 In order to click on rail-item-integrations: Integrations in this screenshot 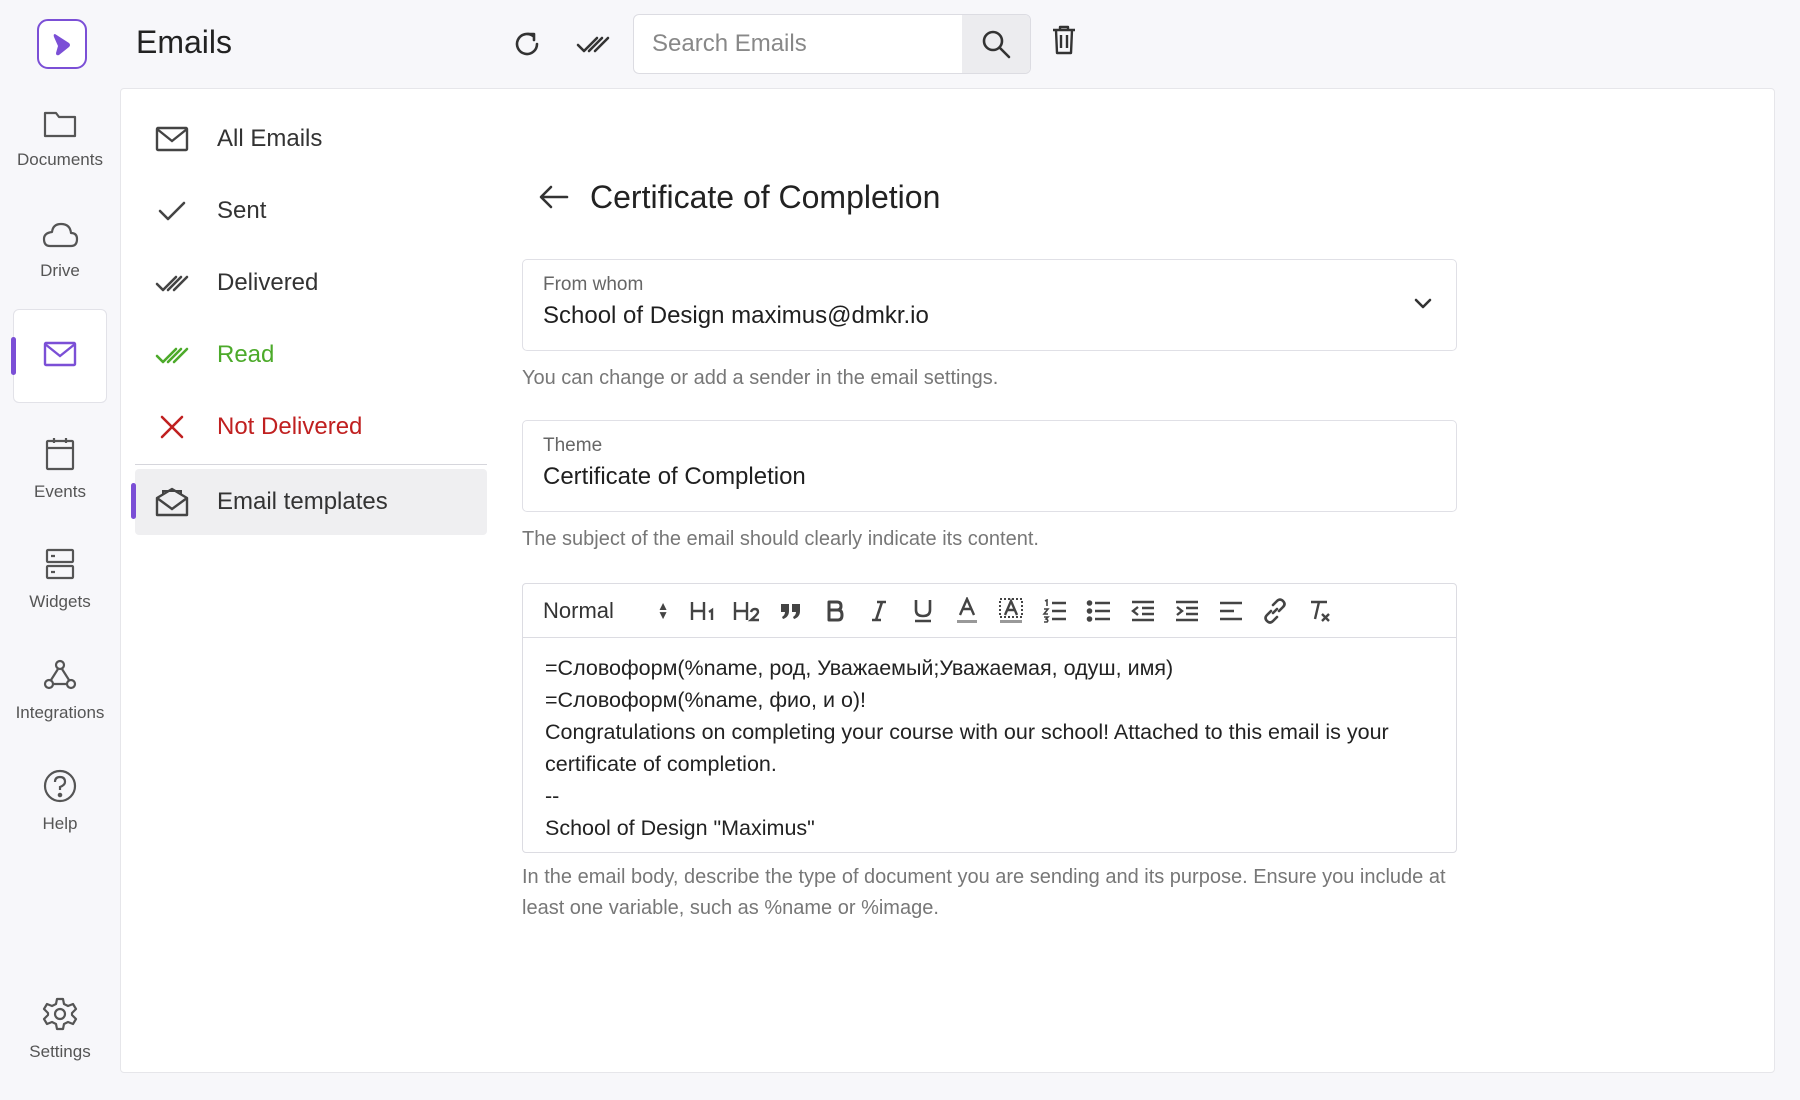, I will do `click(60, 688)`.